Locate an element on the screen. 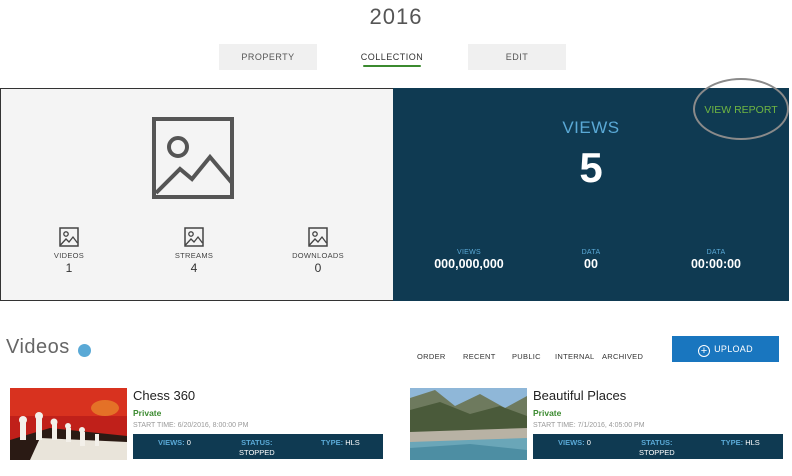 This screenshot has width=792, height=476. tab-bar: PROPERTY COLLECTION EDIT is located at coordinates (396, 57).